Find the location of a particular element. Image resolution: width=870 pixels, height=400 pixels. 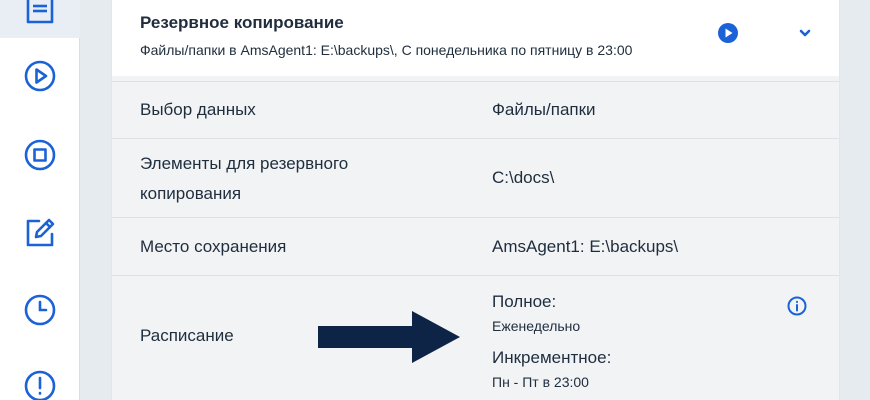

full-backup-value: Еженедельно is located at coordinates (536, 326).